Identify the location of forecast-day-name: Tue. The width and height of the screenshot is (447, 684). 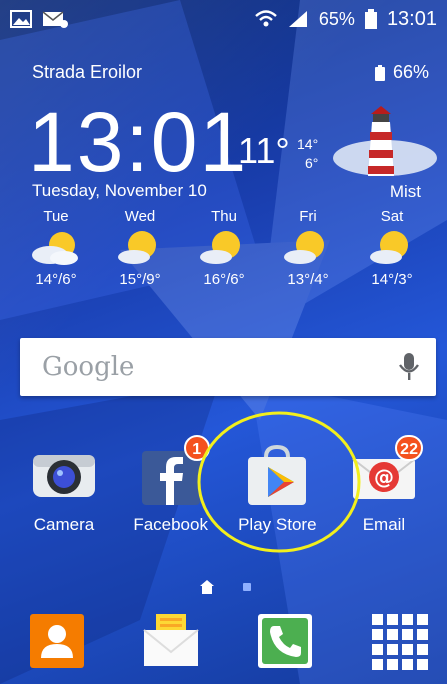
(56, 216).